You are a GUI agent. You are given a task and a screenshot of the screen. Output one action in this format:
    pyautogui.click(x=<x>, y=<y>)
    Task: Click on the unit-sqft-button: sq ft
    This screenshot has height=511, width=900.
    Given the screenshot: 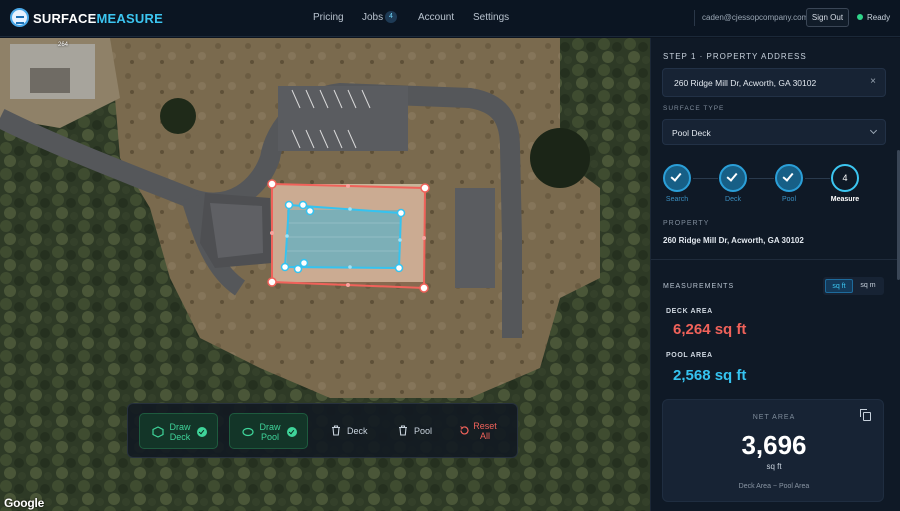 What is the action you would take?
    pyautogui.click(x=839, y=286)
    